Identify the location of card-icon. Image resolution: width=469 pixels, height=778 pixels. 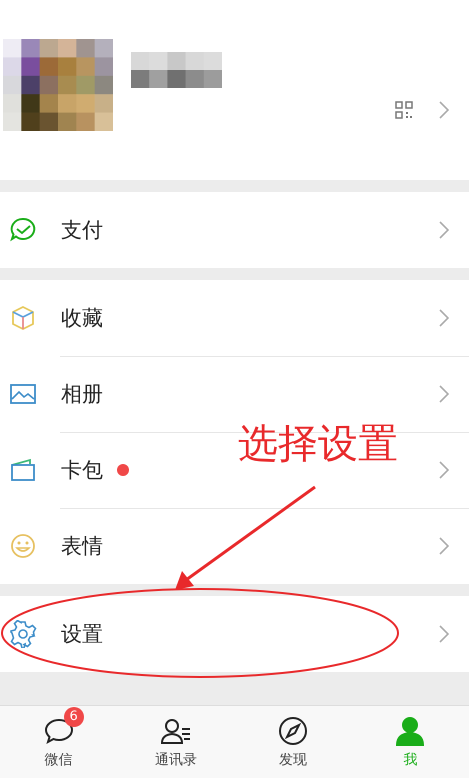
(23, 470).